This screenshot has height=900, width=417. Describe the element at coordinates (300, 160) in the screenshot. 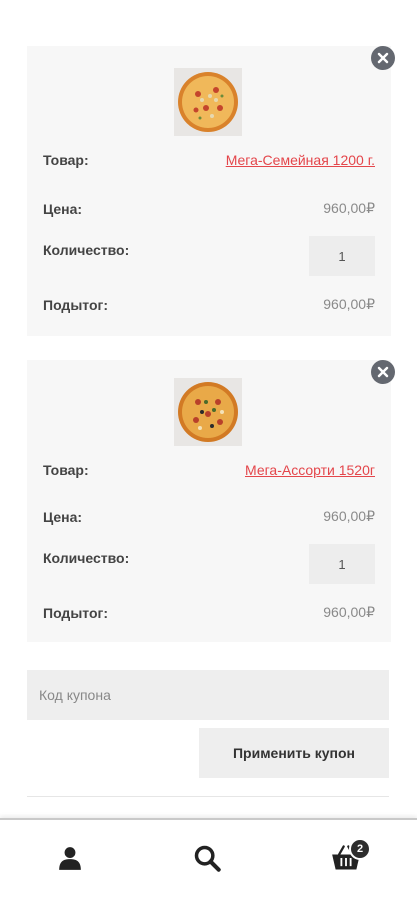

I see `product-link: Мега-Семейная 1200 г.` at that location.